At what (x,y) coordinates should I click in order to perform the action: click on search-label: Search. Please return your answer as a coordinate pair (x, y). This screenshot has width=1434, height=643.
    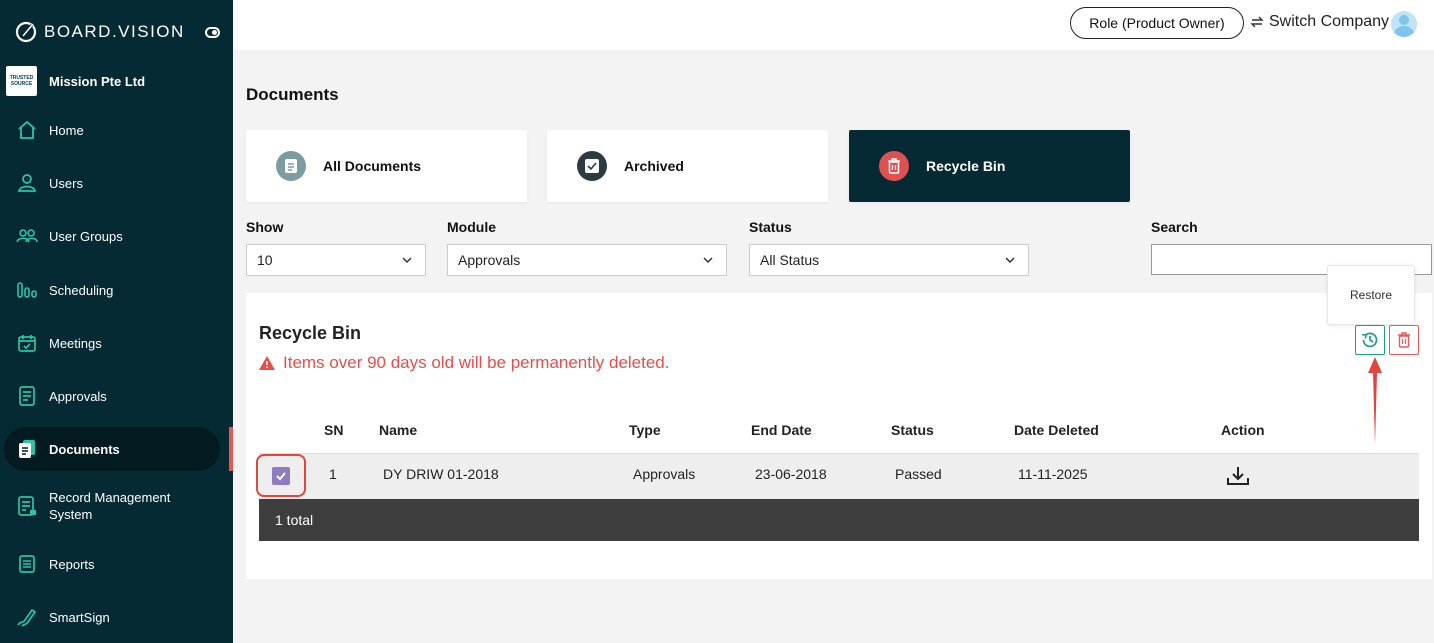
    Looking at the image, I should click on (1174, 227).